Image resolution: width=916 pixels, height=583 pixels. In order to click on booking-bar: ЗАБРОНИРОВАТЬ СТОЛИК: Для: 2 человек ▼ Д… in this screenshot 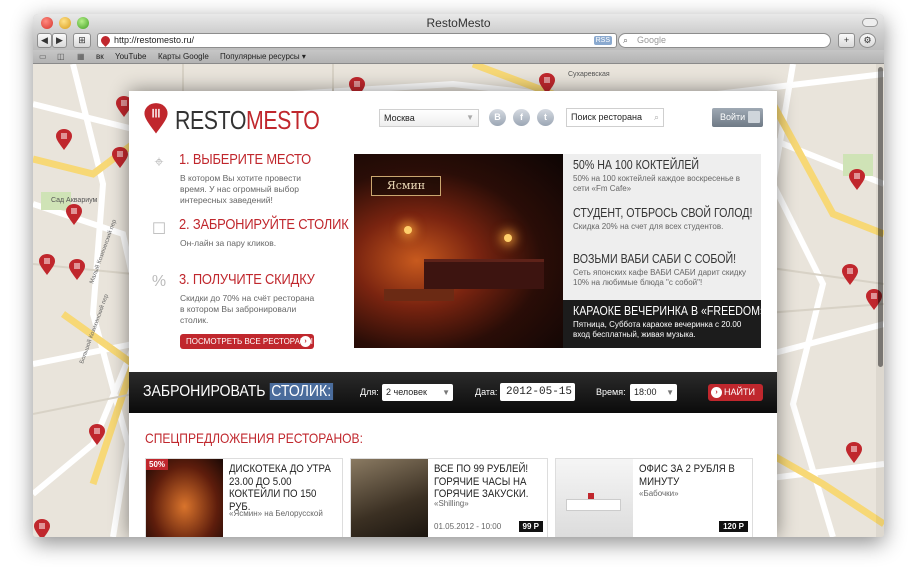, I will do `click(453, 392)`.